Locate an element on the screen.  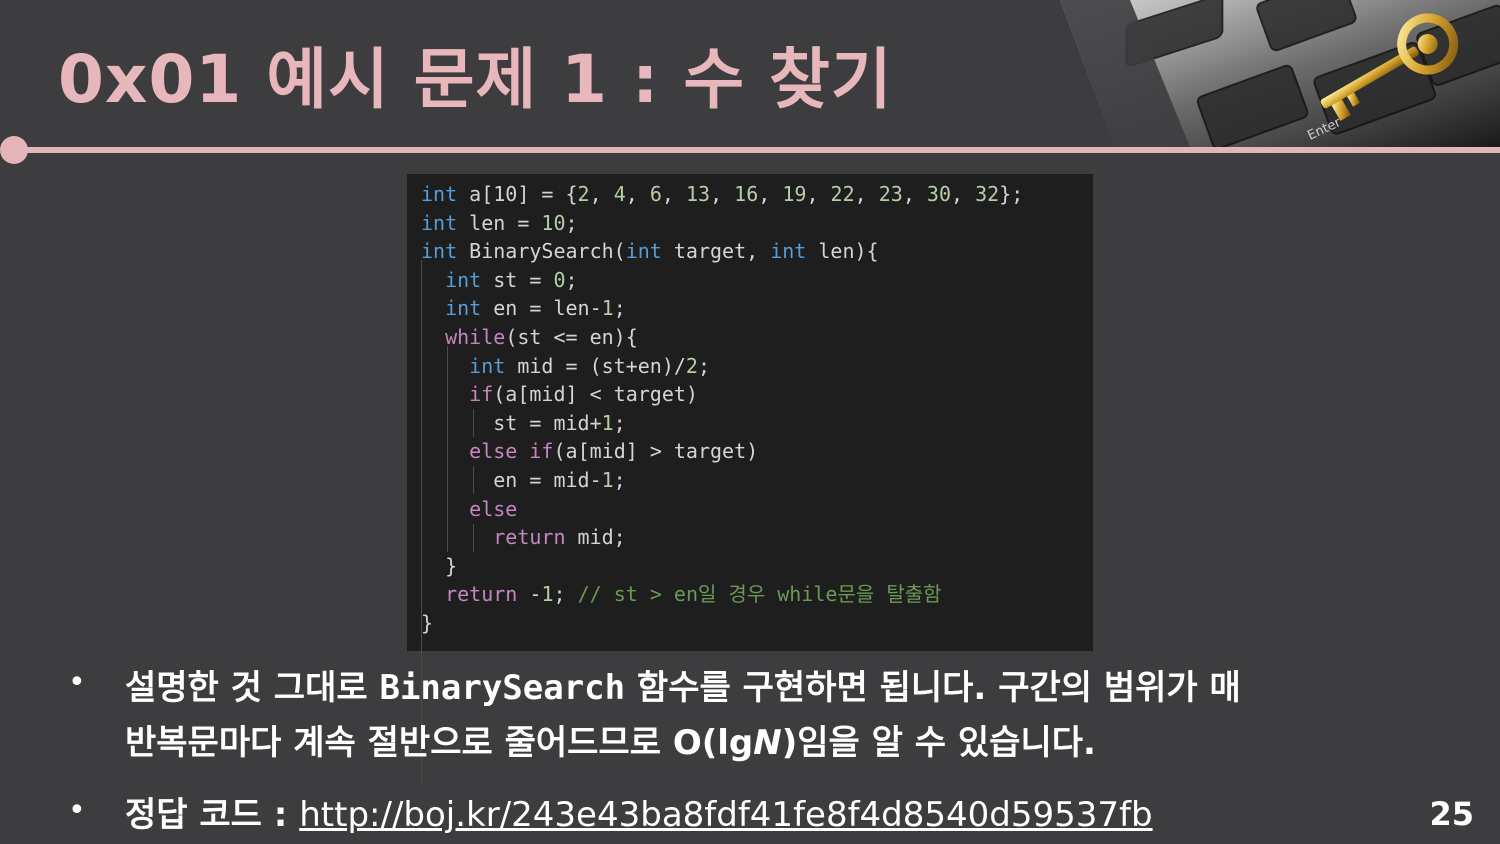
code-line: en = mid-1; is located at coordinates (523, 480).